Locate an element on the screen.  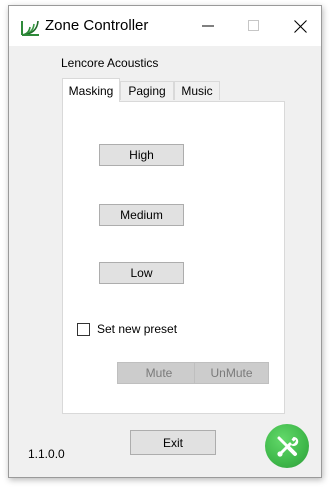
window-title: Zone Controller is located at coordinates (97, 25).